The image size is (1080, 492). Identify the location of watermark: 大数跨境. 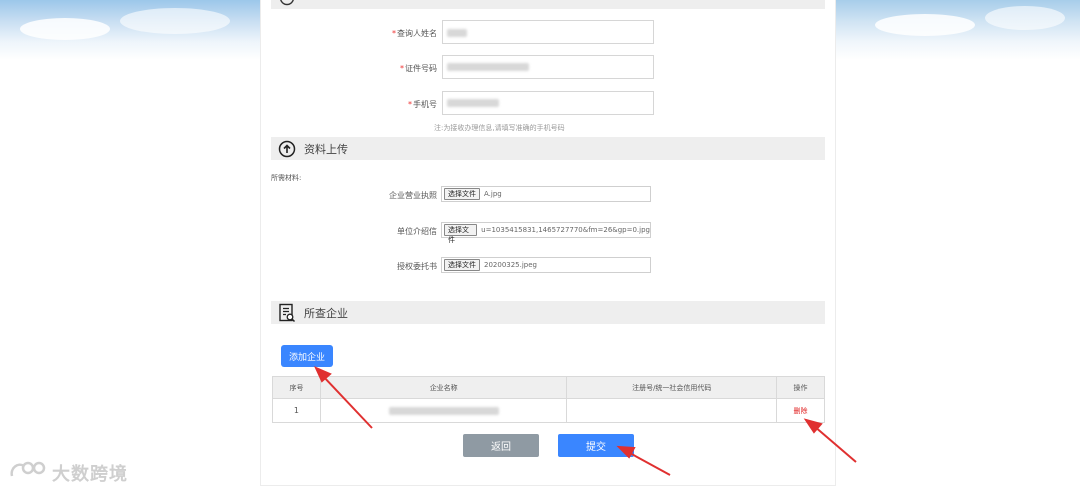
(68, 472).